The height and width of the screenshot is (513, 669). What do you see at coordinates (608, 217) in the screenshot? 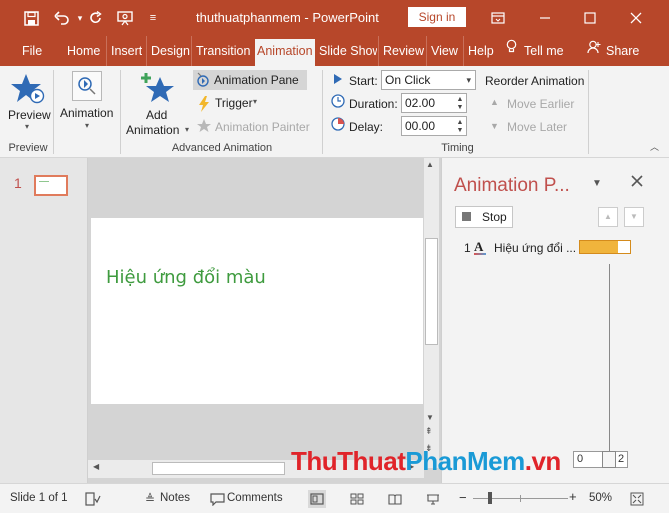
I see `move-up-icon: ▲` at bounding box center [608, 217].